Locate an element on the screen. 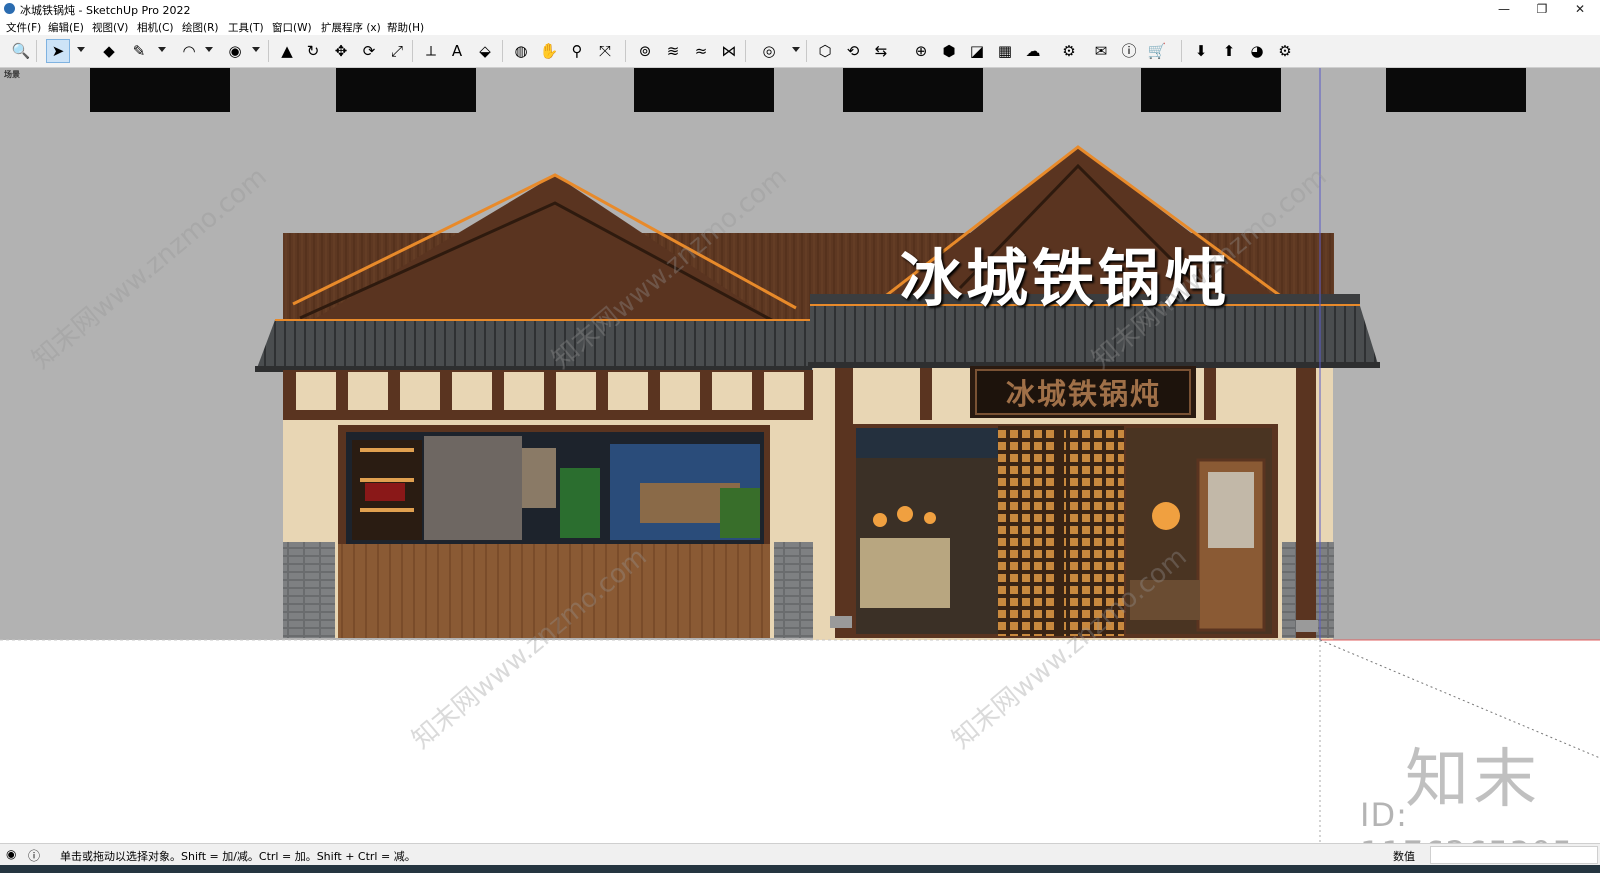  taskbar-edge is located at coordinates (800, 869).